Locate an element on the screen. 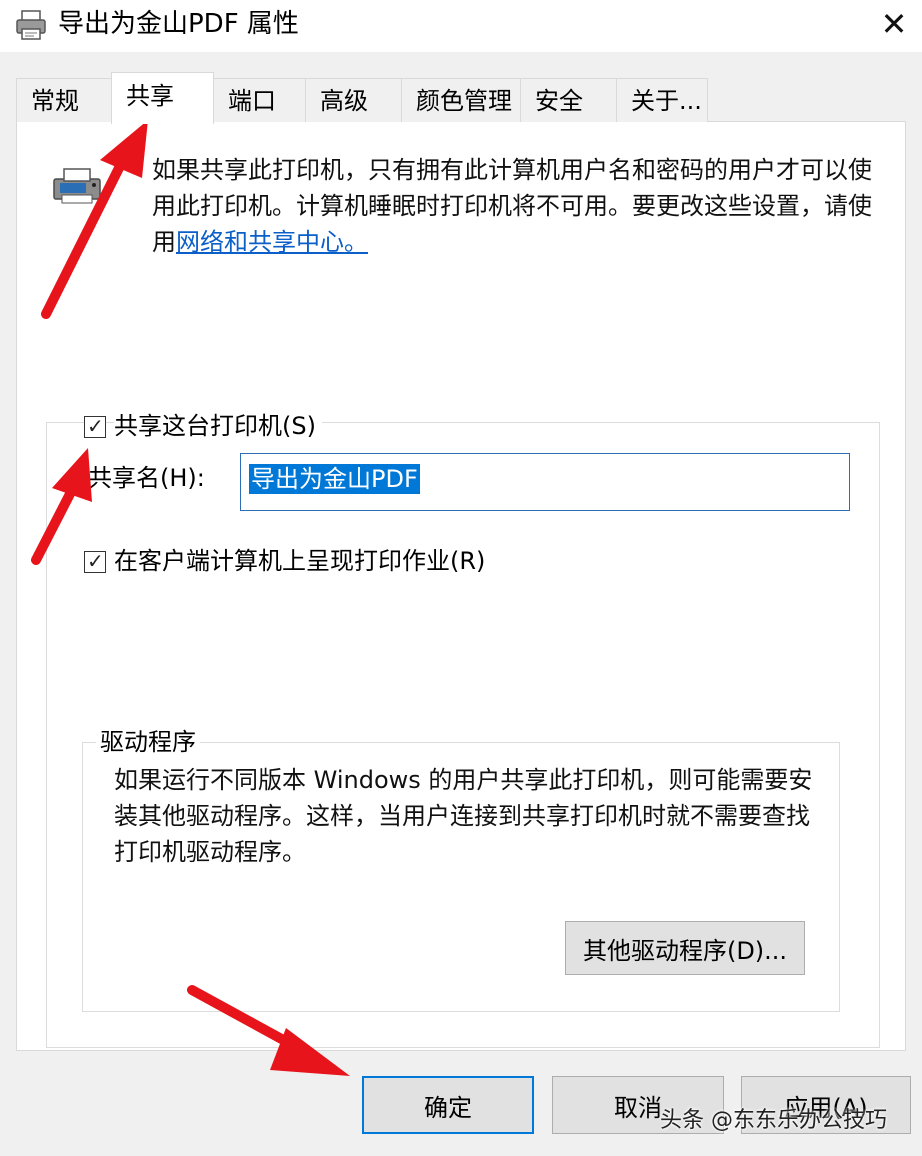 This screenshot has width=922, height=1156. share-name-label: 共享名(H): is located at coordinates (146, 478).